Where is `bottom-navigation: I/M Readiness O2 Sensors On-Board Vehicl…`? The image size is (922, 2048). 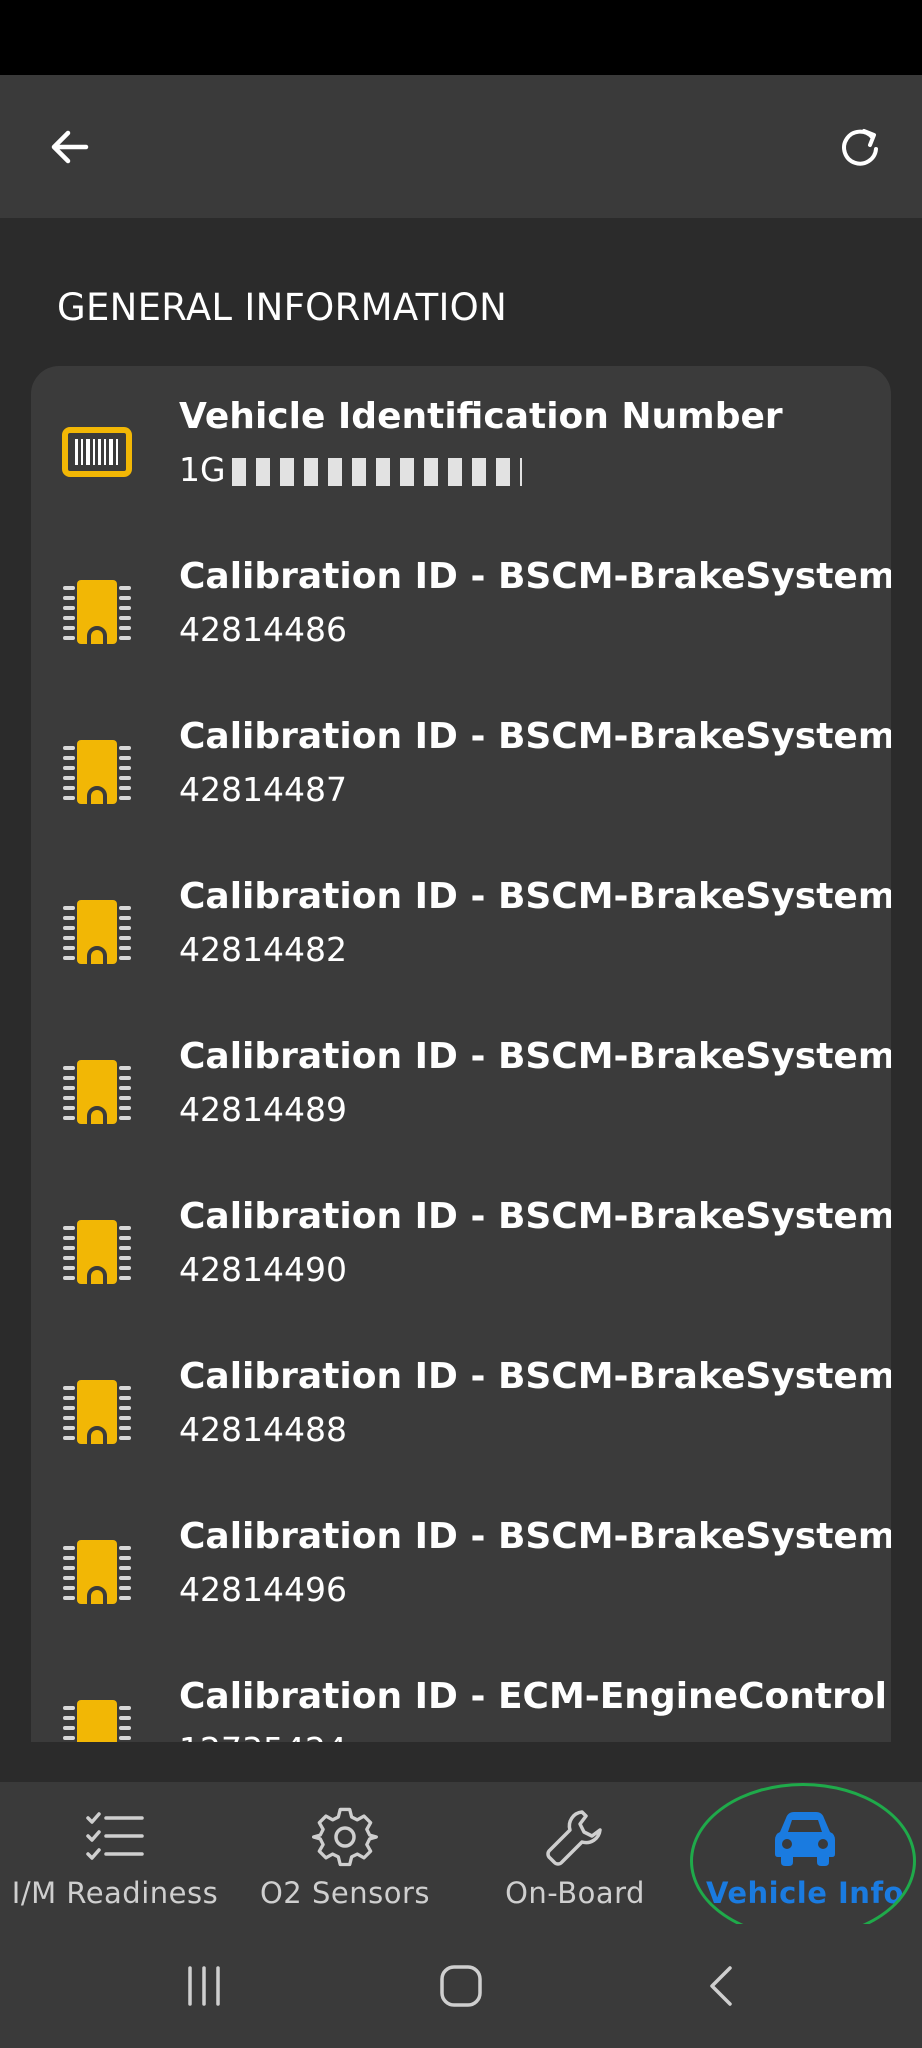
bottom-navigation: I/M Readiness O2 Sensors On-Board Vehicl… is located at coordinates (461, 1853).